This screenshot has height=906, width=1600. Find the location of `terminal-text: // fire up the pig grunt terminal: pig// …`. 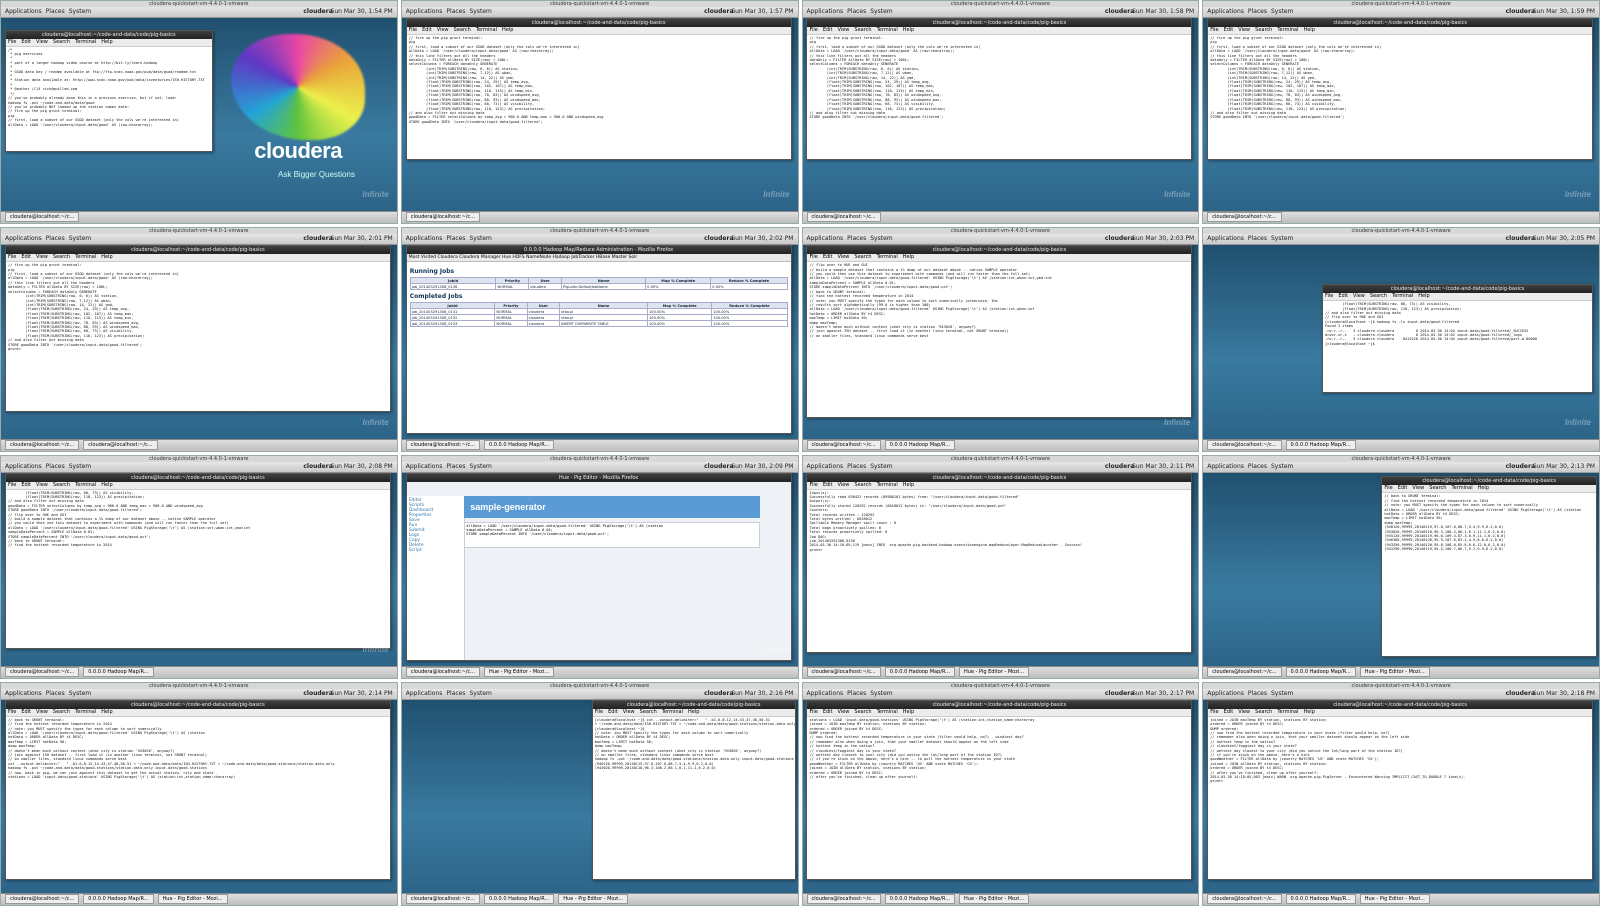

terminal-text: // fire up the pig grunt terminal: pig// … is located at coordinates (599, 80).